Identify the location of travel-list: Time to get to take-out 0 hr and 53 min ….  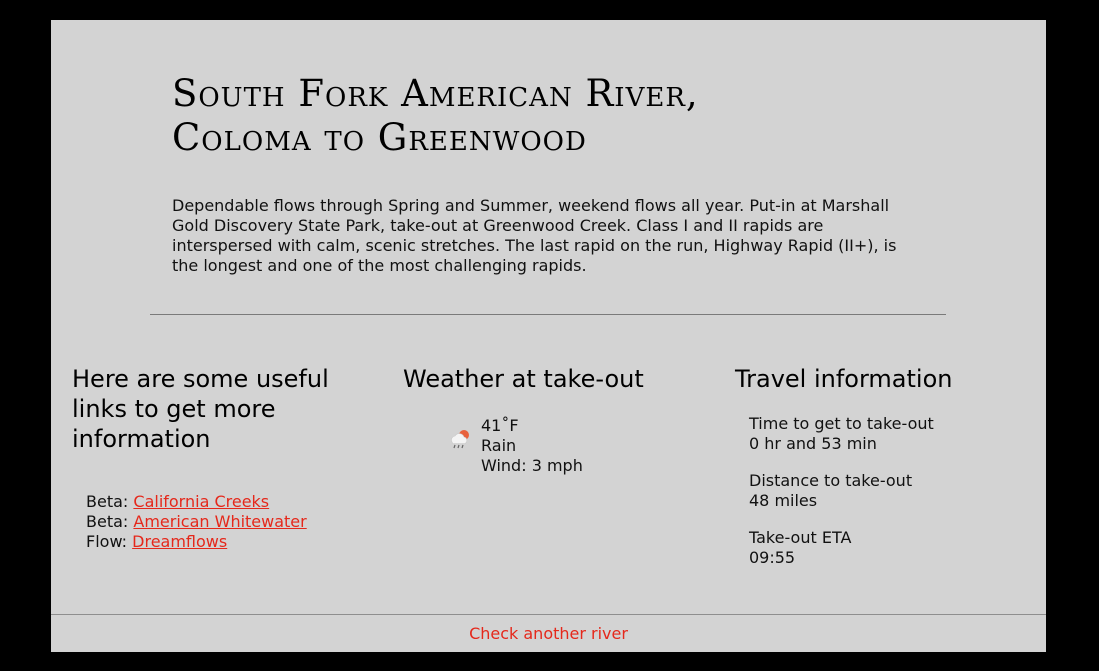
(892, 491).